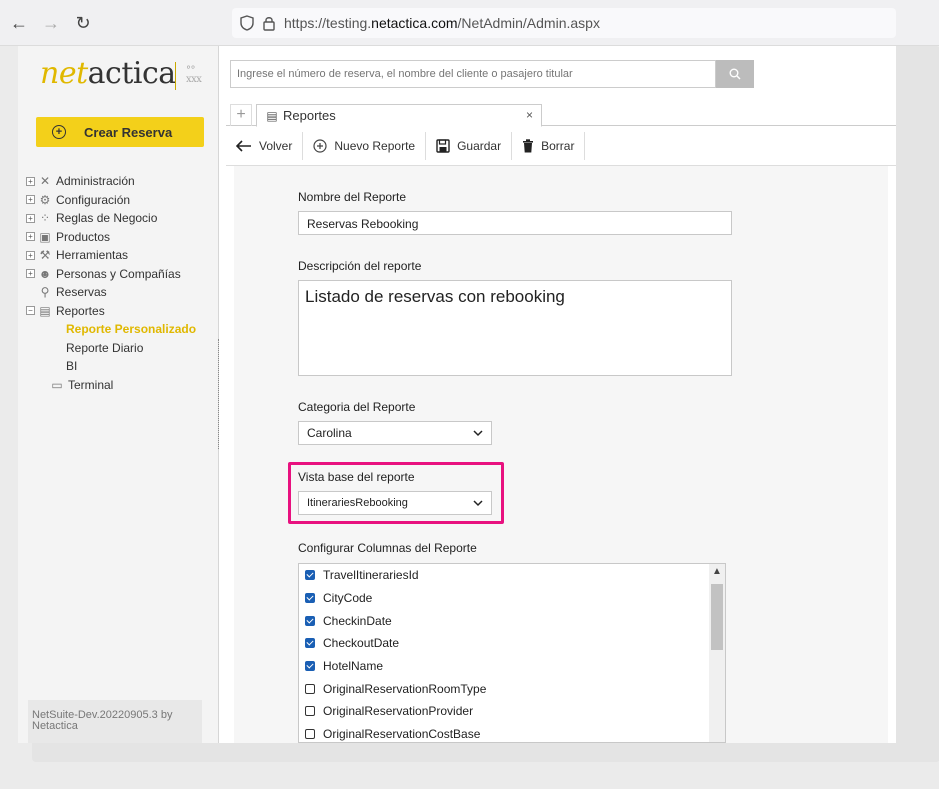 The width and height of the screenshot is (939, 789). I want to click on wrench-icon: ⚒, so click(45, 255).